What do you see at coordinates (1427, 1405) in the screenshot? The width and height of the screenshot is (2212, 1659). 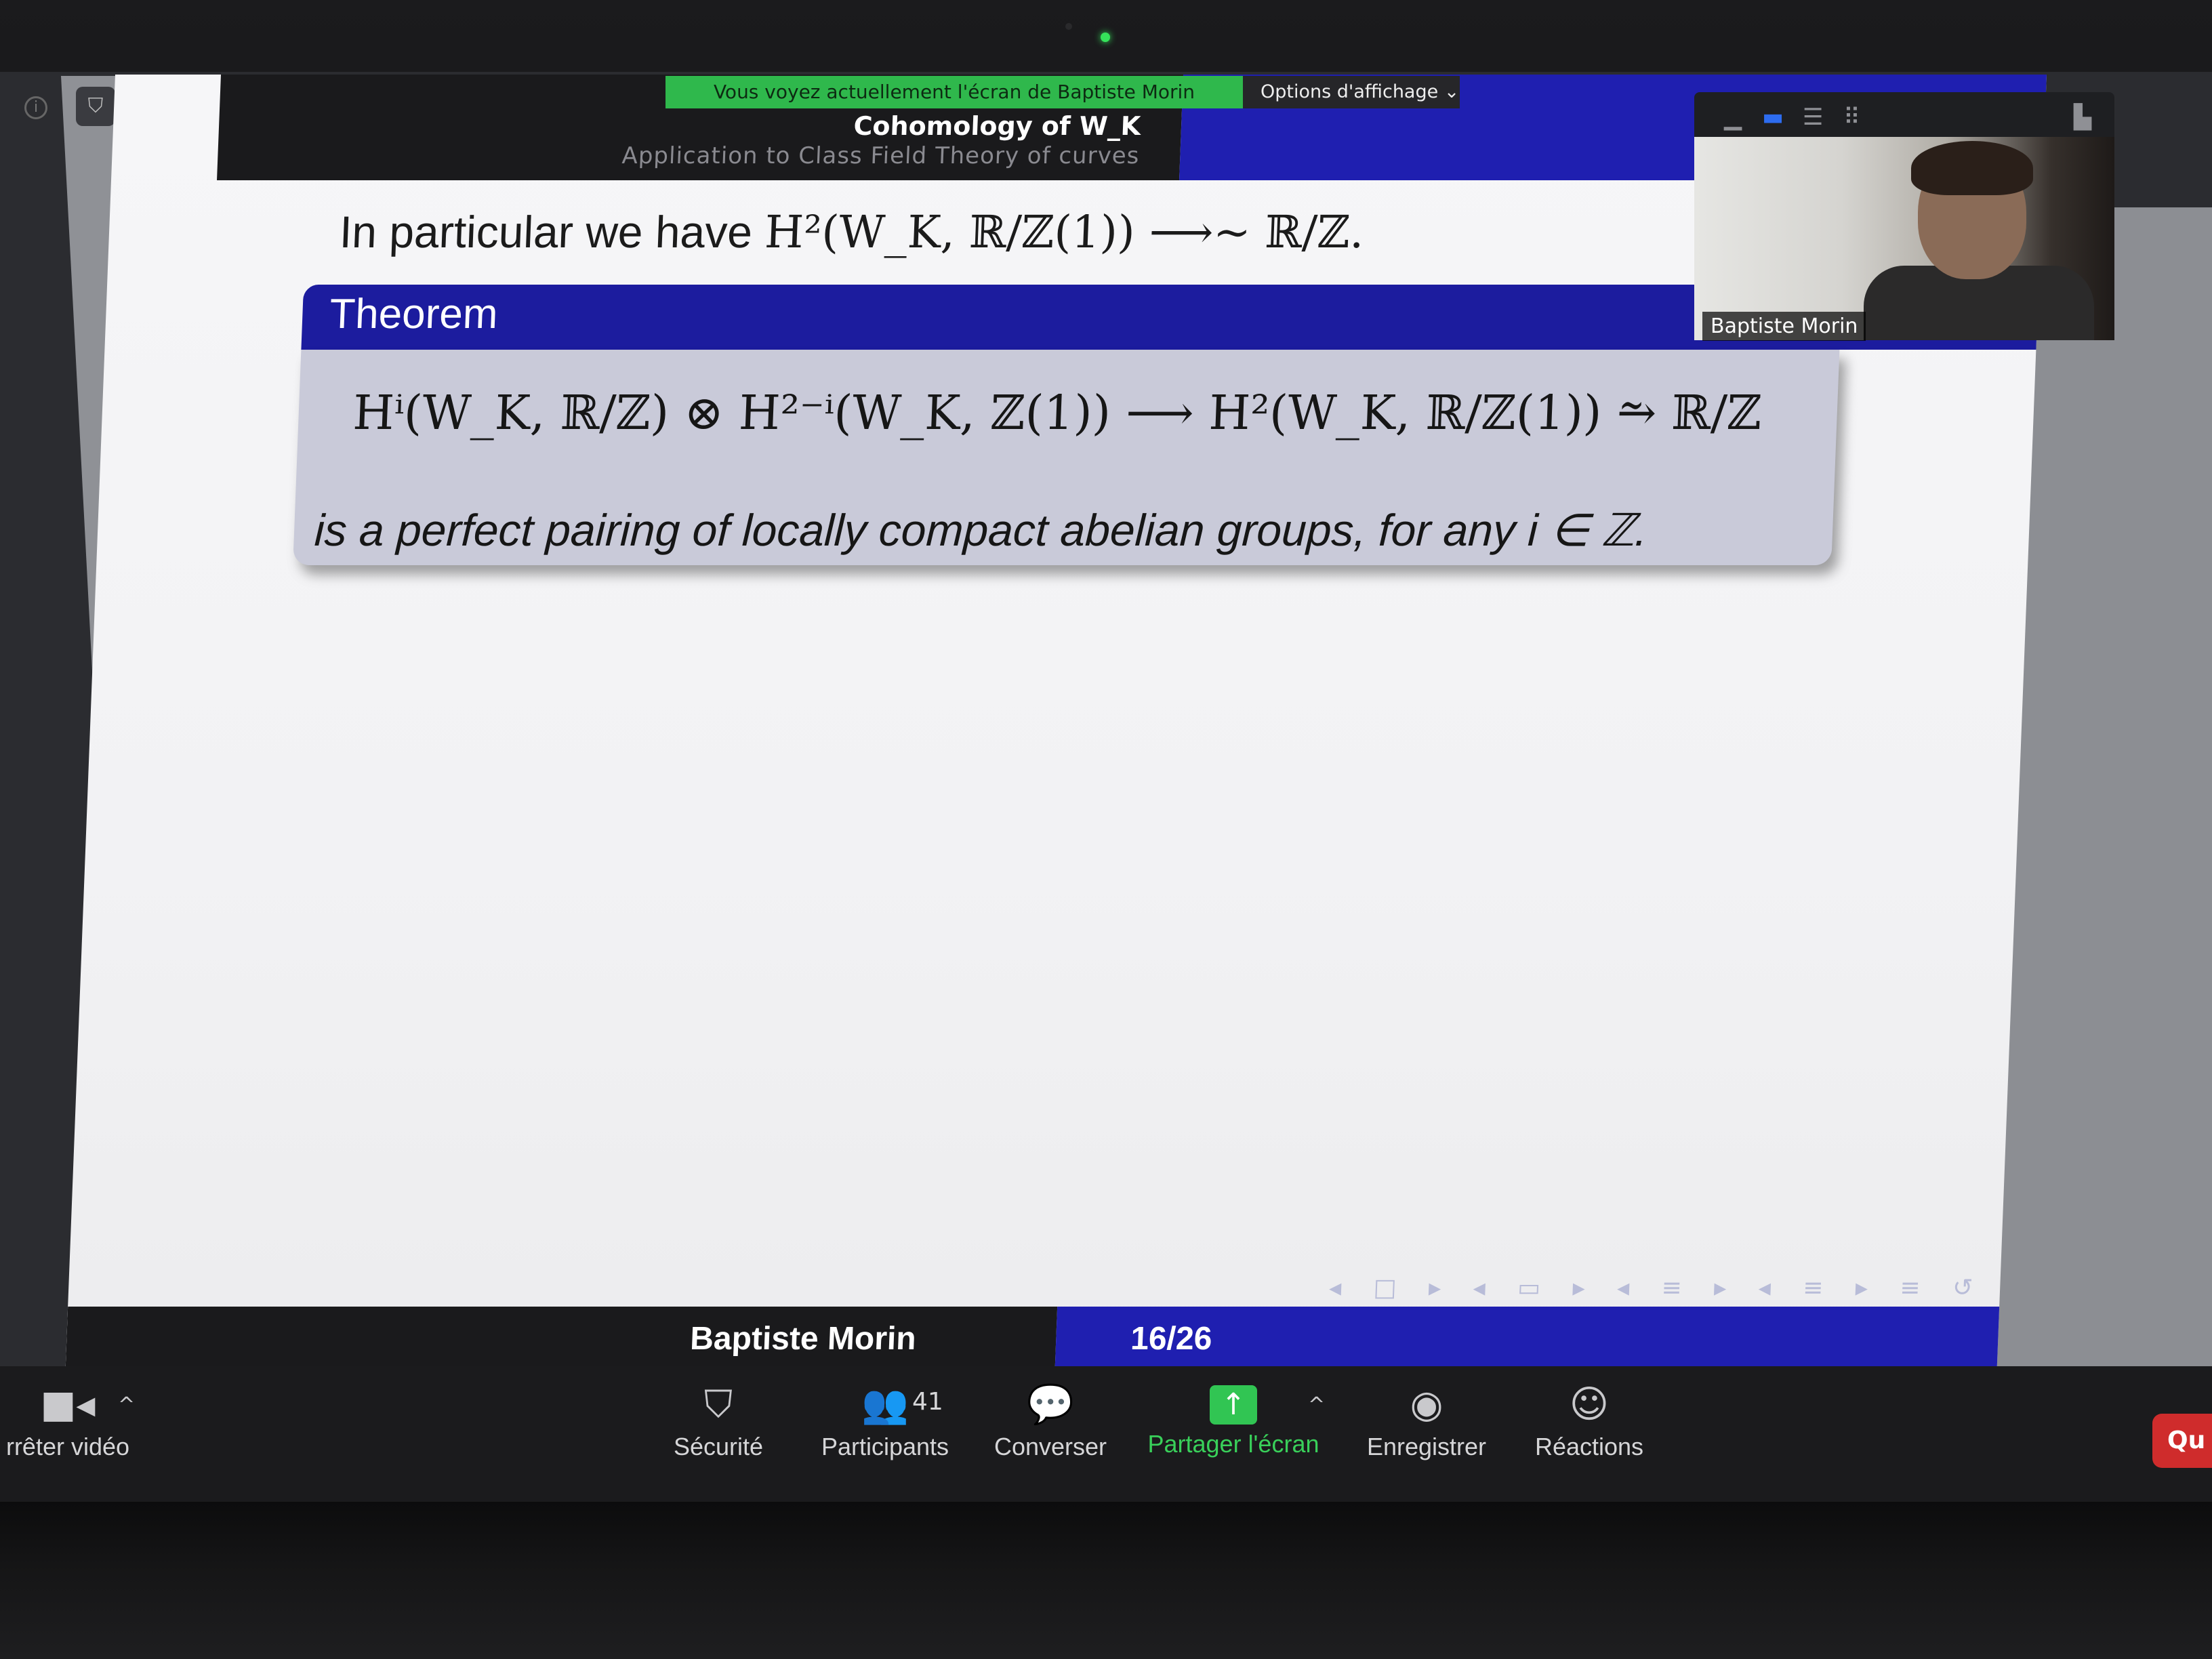 I see `record-icon: ◉` at bounding box center [1427, 1405].